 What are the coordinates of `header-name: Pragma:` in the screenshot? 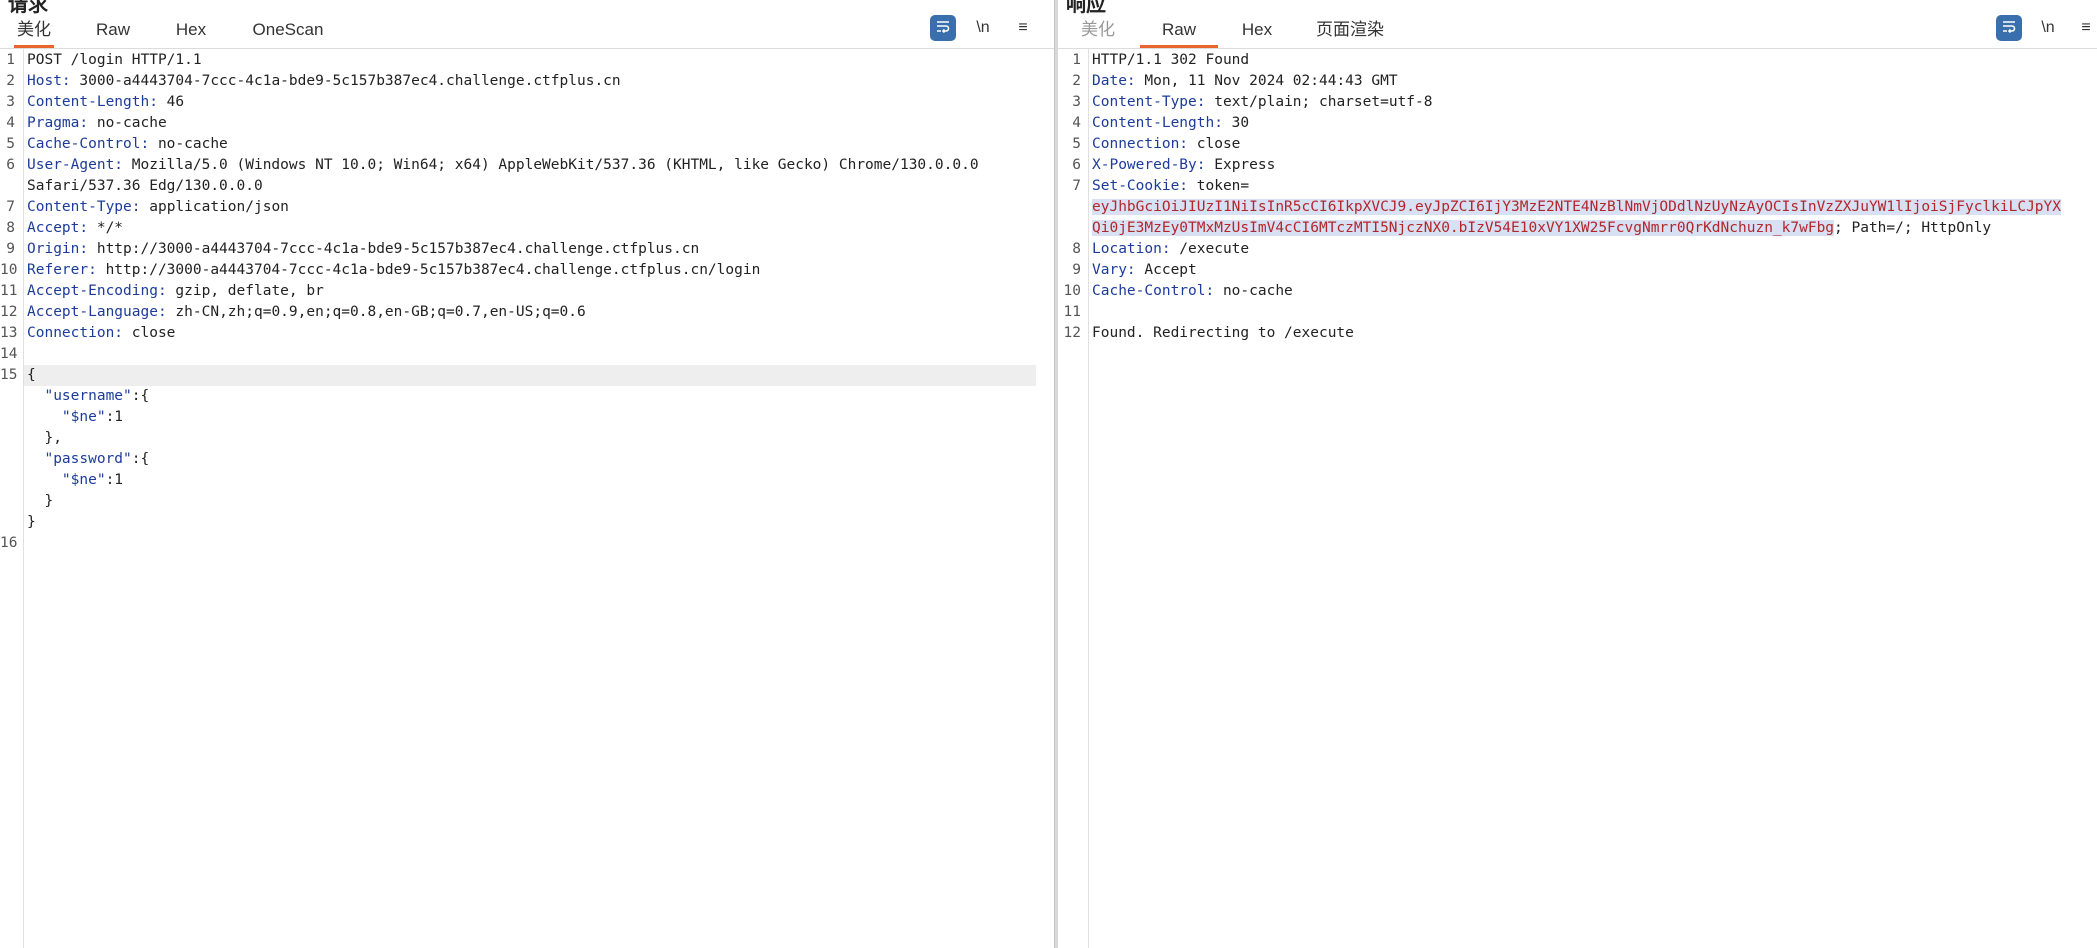 It's located at (58, 123).